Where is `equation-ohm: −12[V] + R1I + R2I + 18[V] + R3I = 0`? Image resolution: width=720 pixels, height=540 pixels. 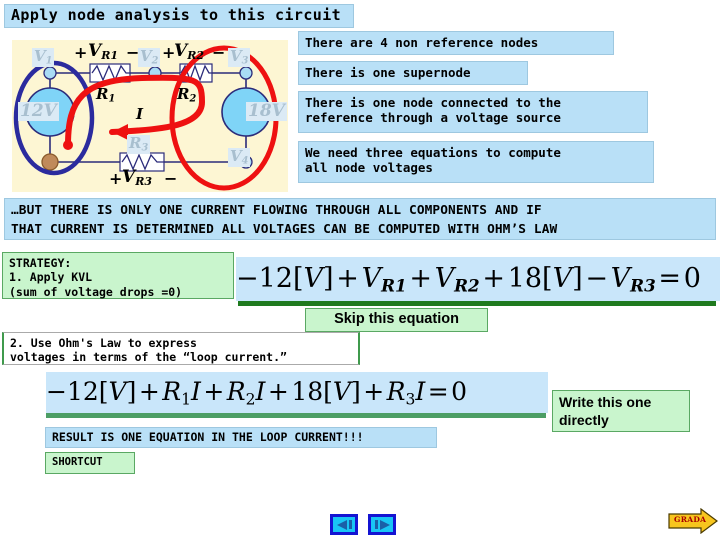 equation-ohm: −12[V] + R1I + R2I + 18[V] + R3I = 0 is located at coordinates (297, 392).